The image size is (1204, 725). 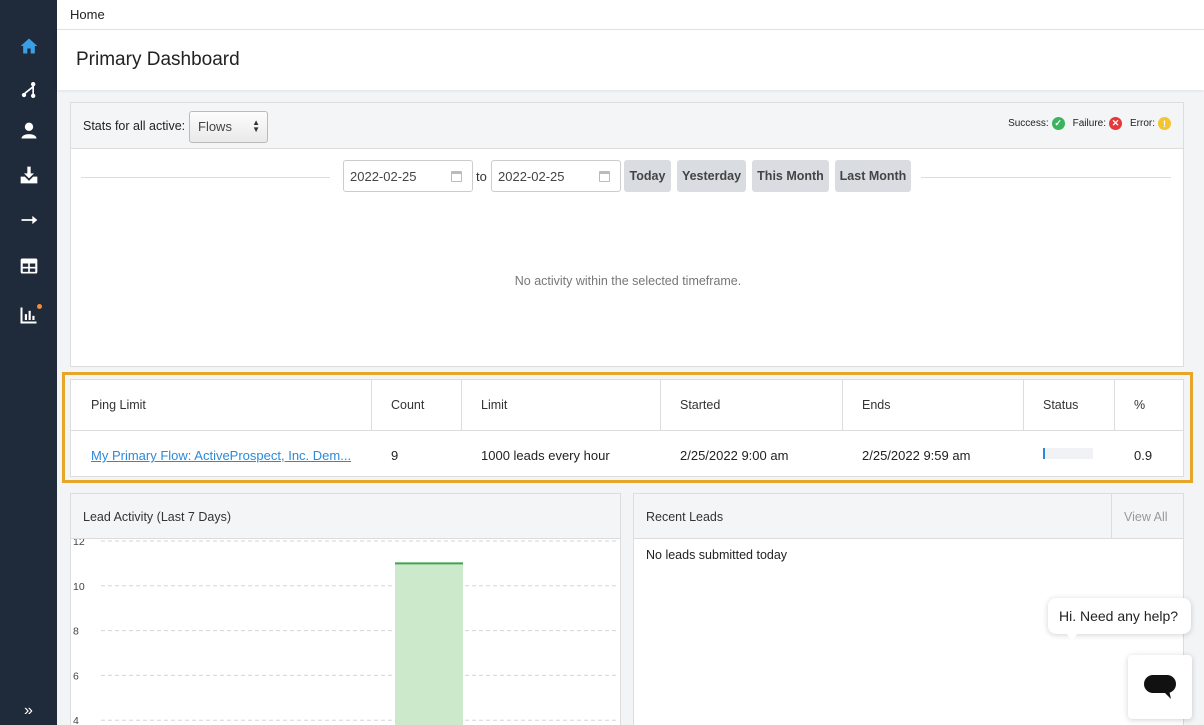 What do you see at coordinates (1115, 123) in the screenshot?
I see `failure-icon: ✕` at bounding box center [1115, 123].